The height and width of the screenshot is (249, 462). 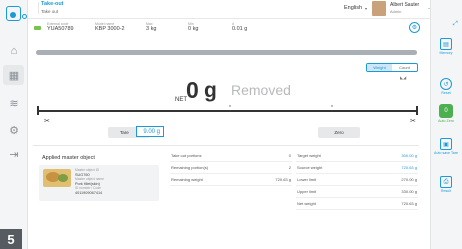 What do you see at coordinates (446, 111) in the screenshot?
I see `auto-zero-icon: 0` at bounding box center [446, 111].